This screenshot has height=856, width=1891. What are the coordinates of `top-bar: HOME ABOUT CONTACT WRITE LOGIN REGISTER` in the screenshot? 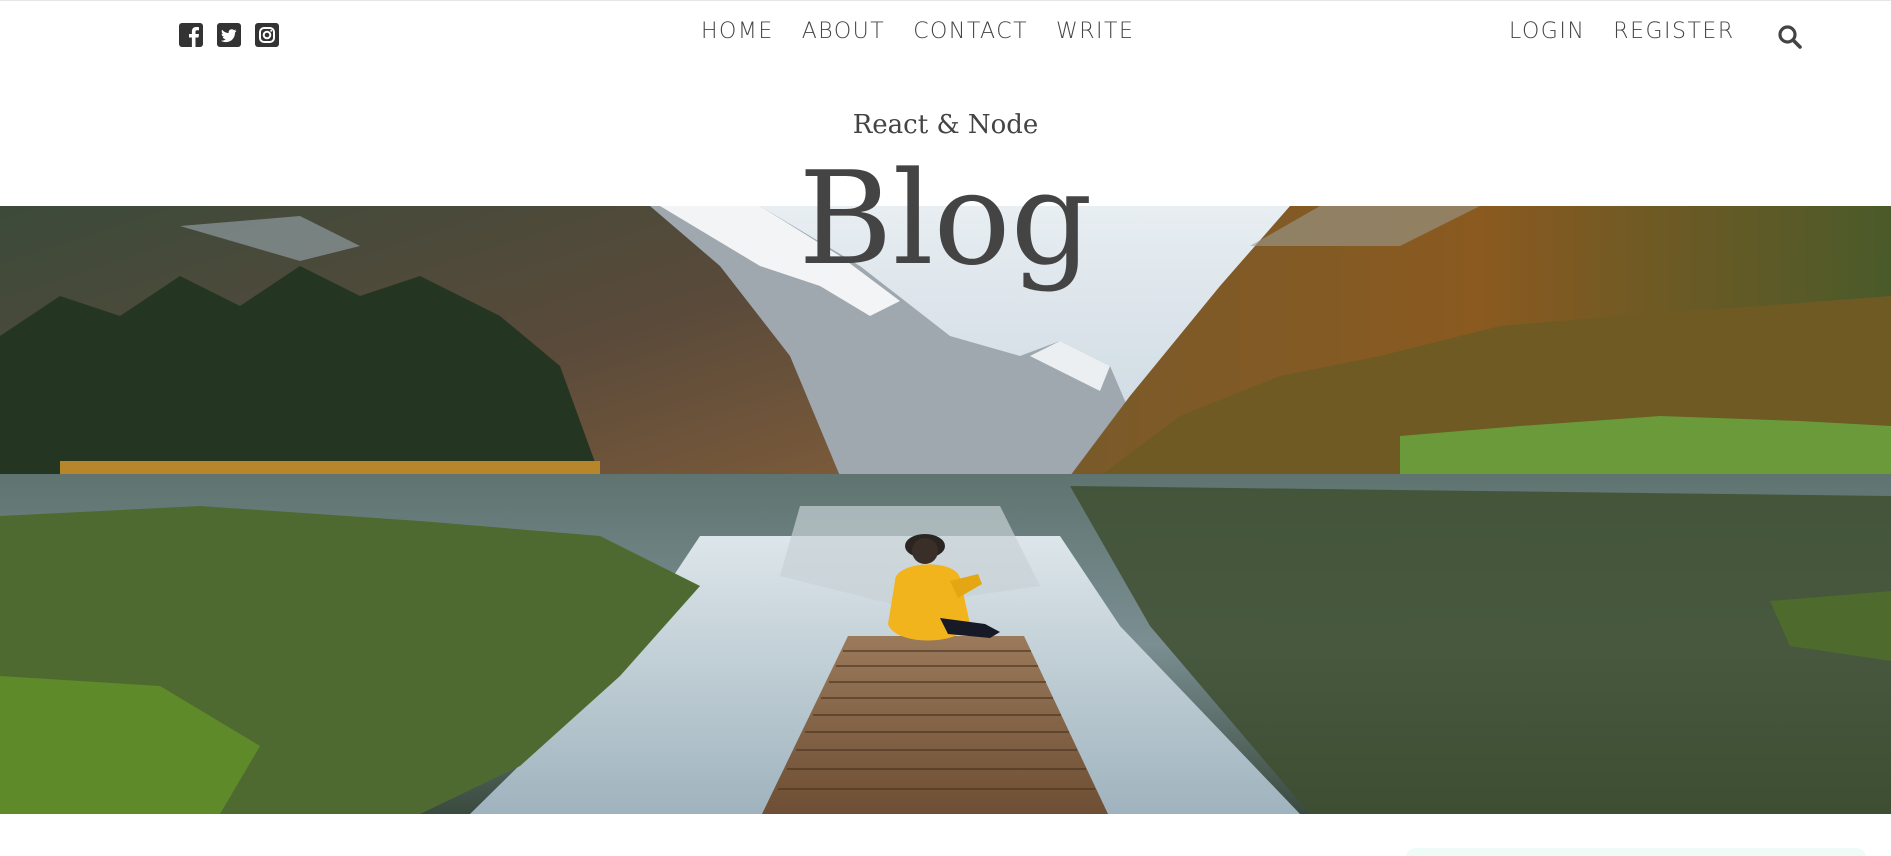 It's located at (945, 35).